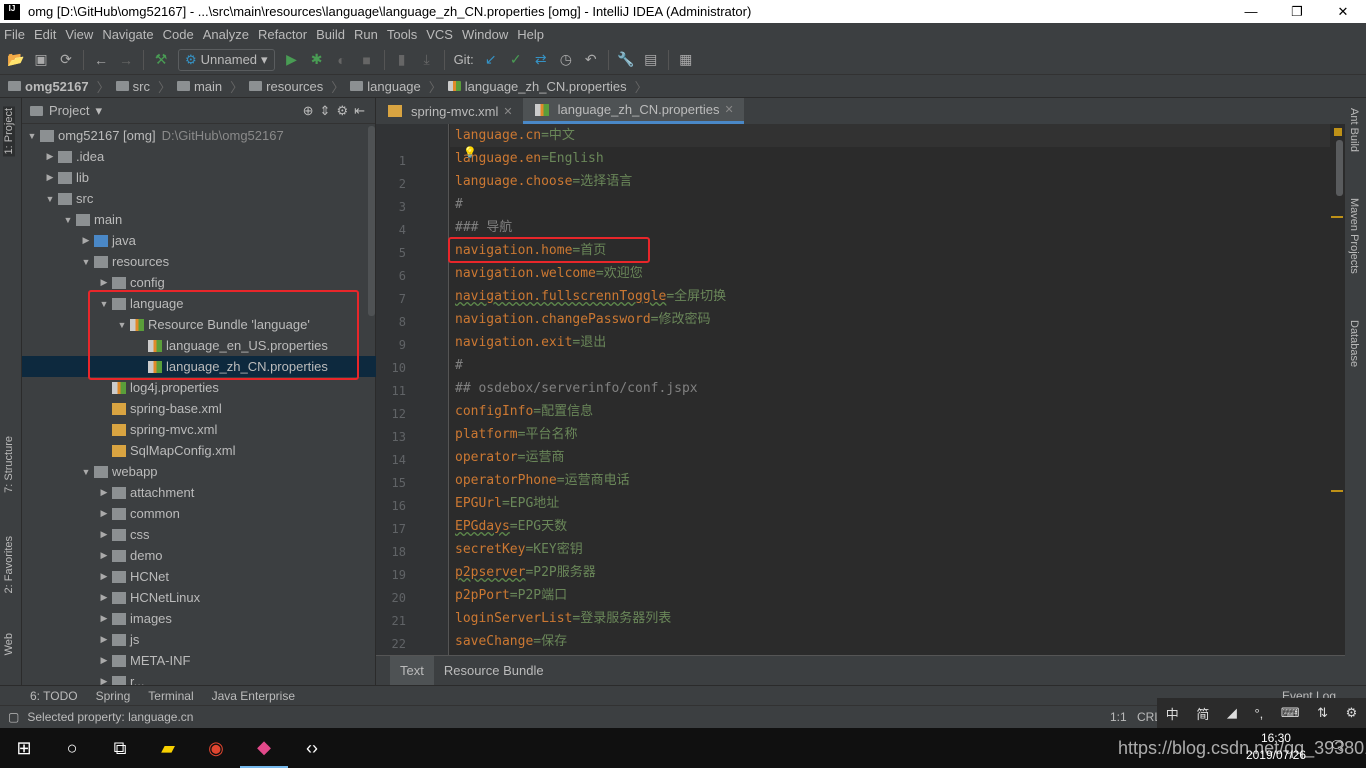  Describe the element at coordinates (1354, 236) in the screenshot. I see `tab-maven-projects: Maven Projects` at that location.